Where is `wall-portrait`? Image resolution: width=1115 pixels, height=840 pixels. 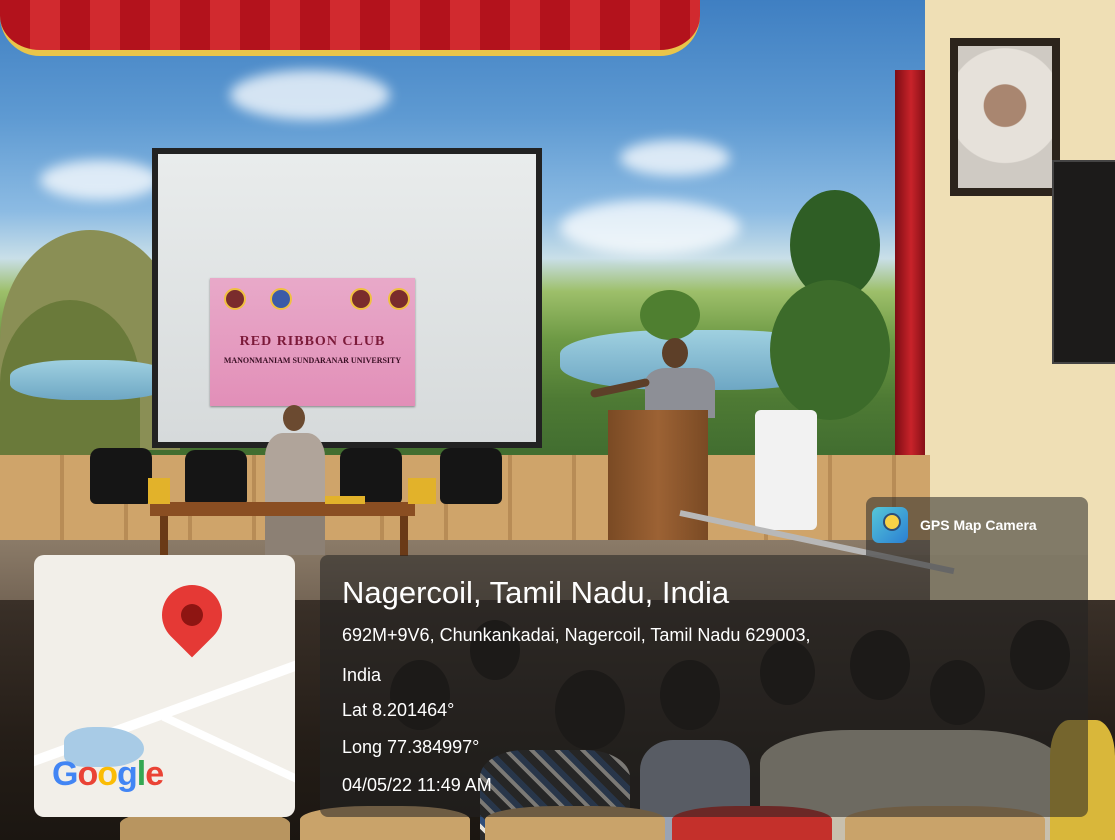
wall-portrait is located at coordinates (1005, 117).